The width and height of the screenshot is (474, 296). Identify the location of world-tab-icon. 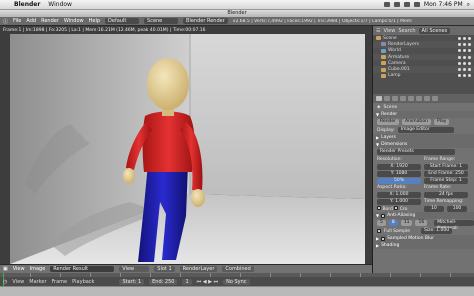
(403, 98).